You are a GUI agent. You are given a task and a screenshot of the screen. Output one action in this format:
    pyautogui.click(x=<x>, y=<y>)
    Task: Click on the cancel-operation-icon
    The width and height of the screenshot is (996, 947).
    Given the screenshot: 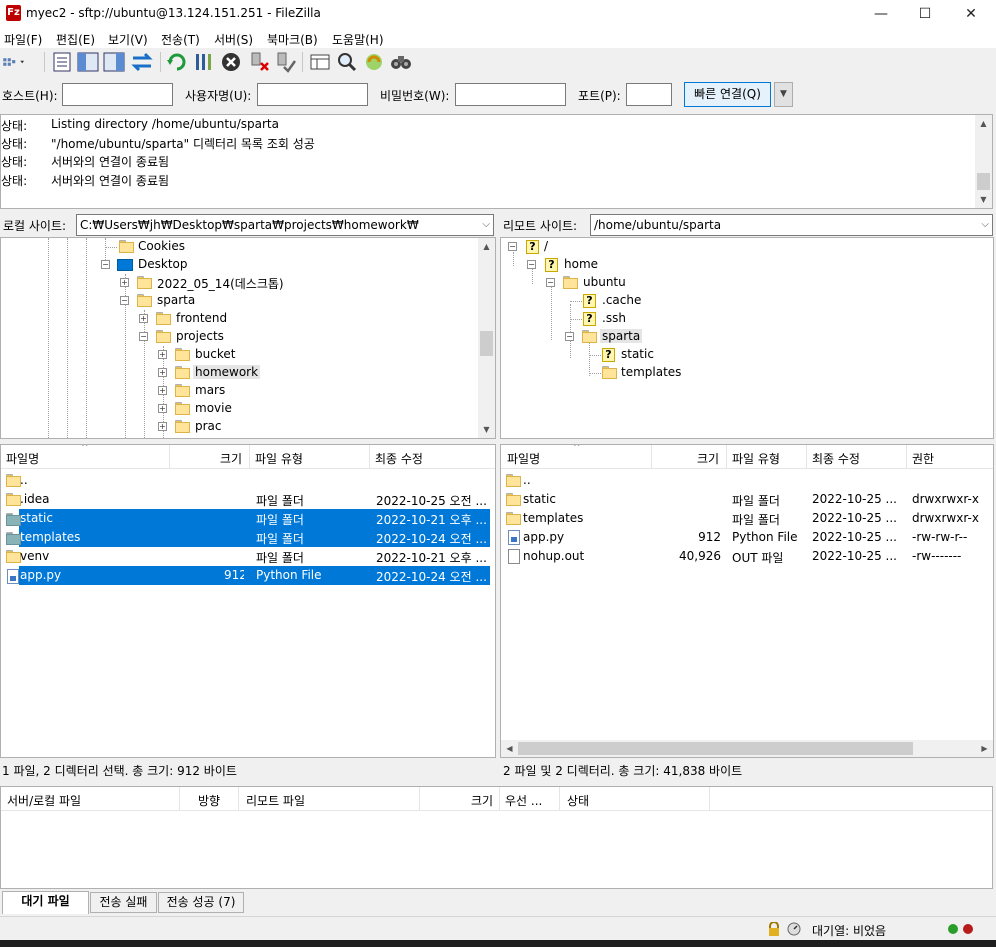 What is the action you would take?
    pyautogui.click(x=231, y=62)
    